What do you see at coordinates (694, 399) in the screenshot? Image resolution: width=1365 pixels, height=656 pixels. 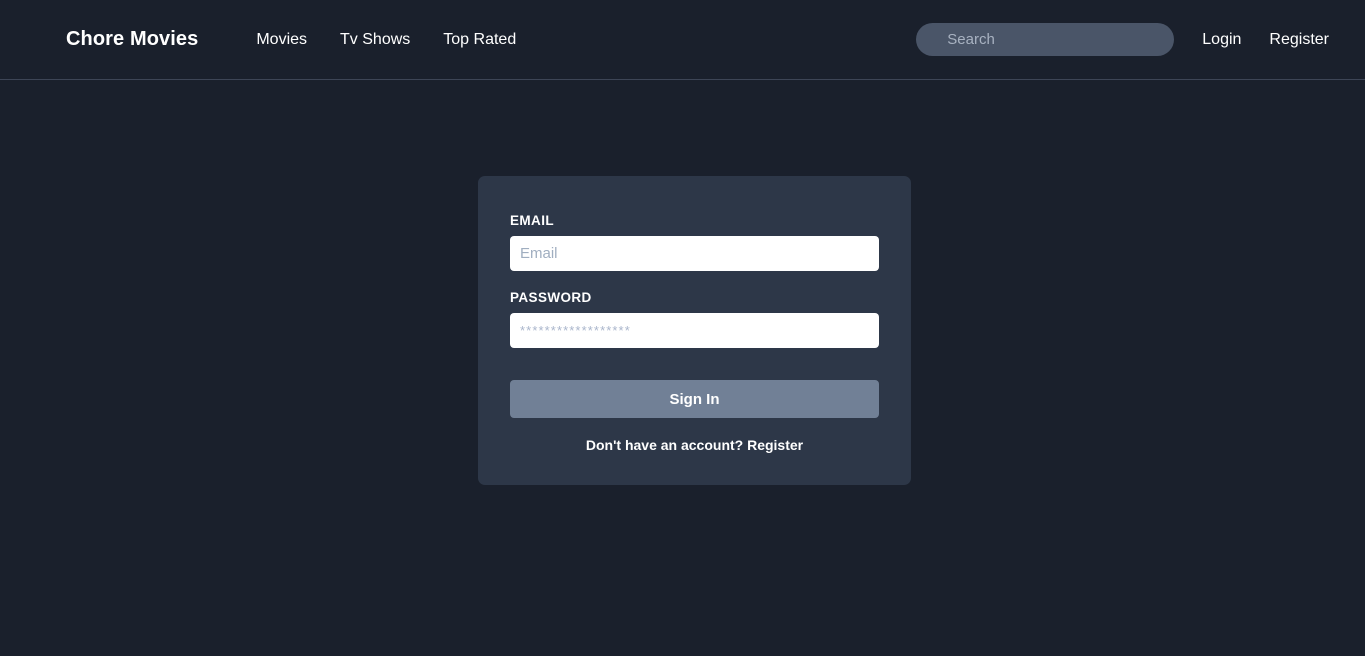 I see `sign-in-button: Sign In` at bounding box center [694, 399].